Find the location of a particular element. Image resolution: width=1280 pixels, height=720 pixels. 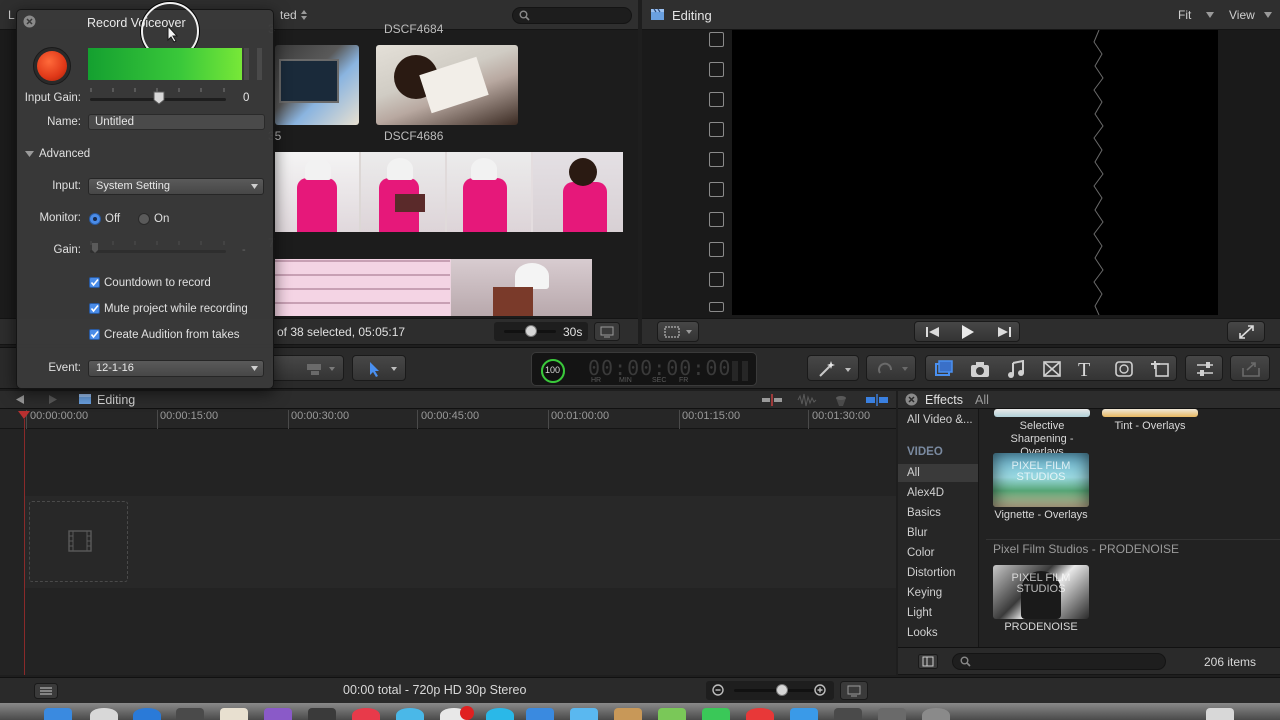

clip-skimming-icon is located at coordinates (772, 400).